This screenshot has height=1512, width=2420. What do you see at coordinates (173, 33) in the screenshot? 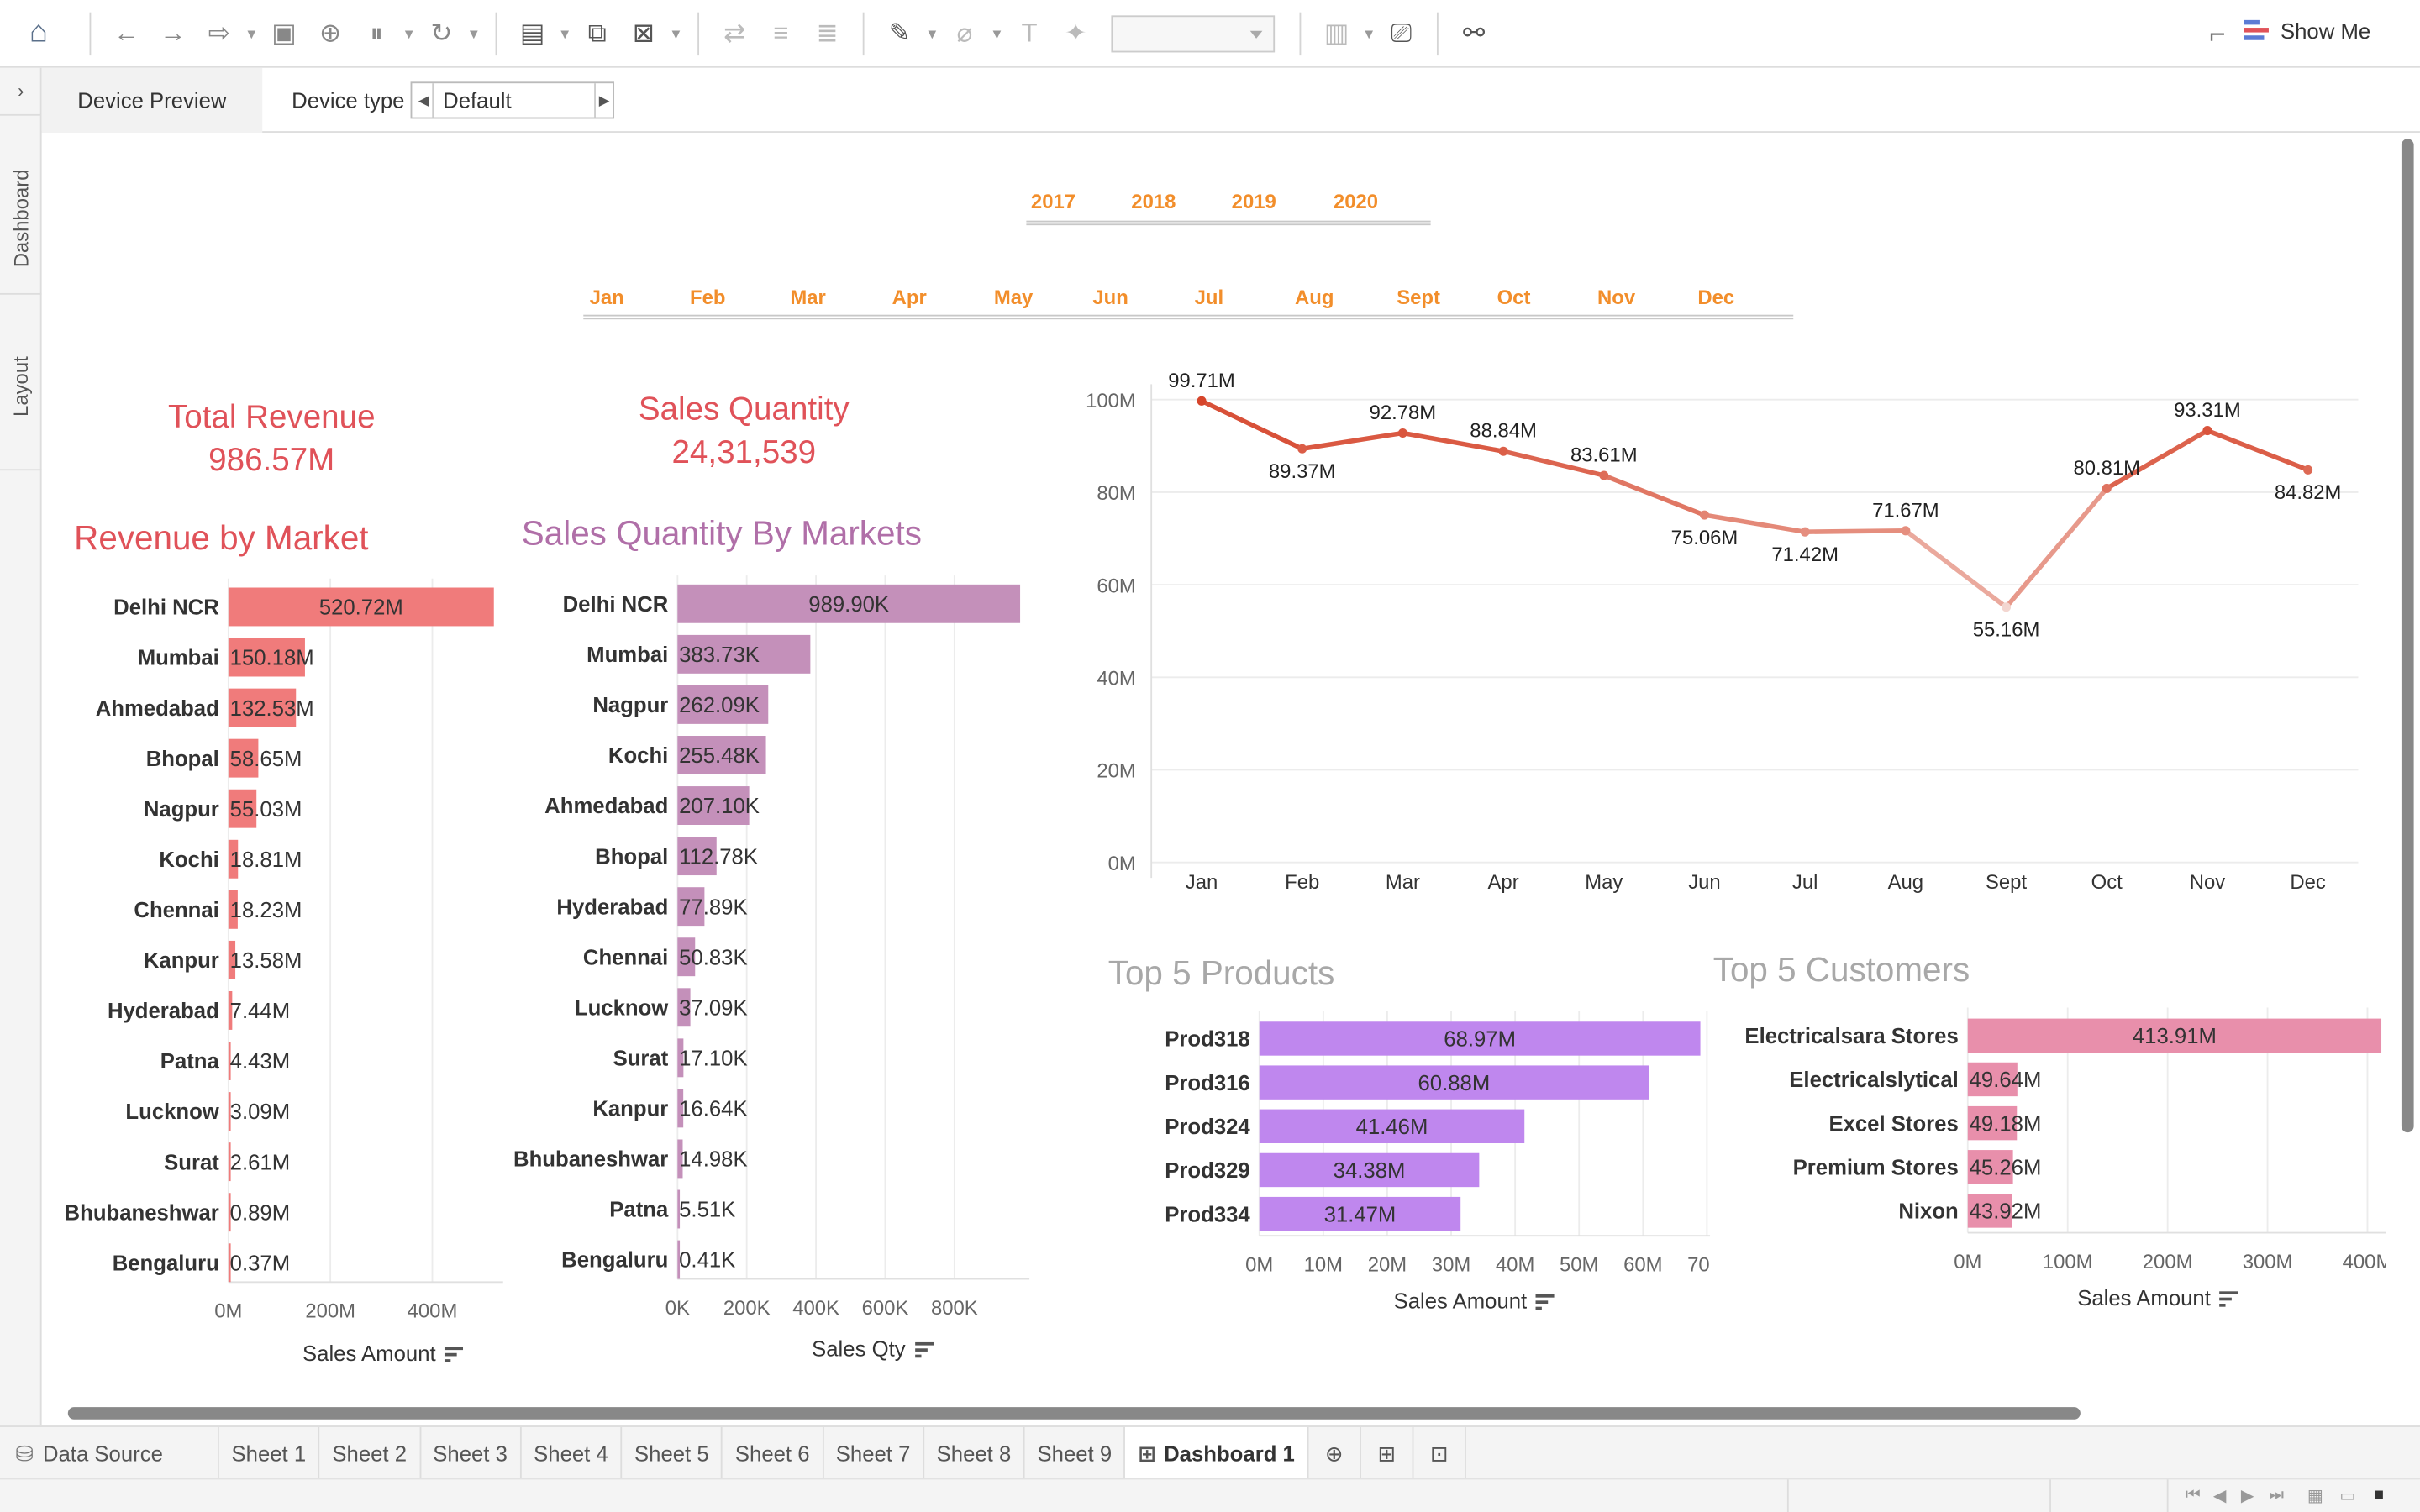
I see `redo-icon: →` at bounding box center [173, 33].